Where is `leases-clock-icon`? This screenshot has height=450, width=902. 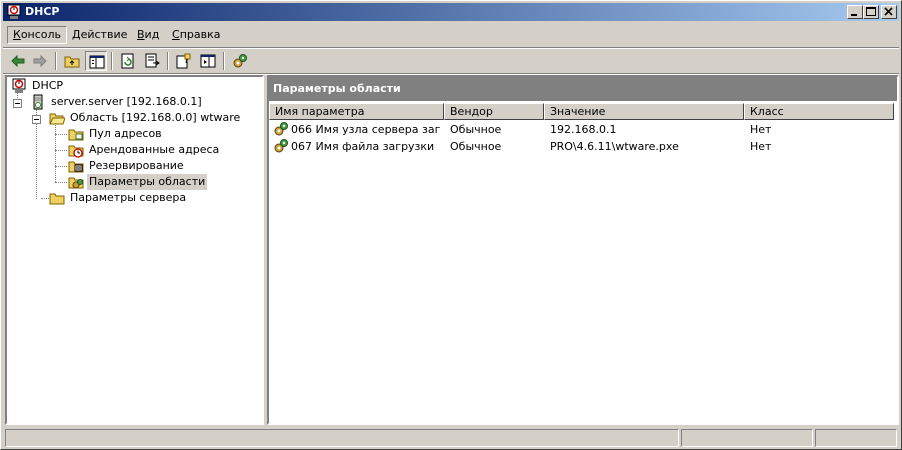
leases-clock-icon is located at coordinates (76, 150).